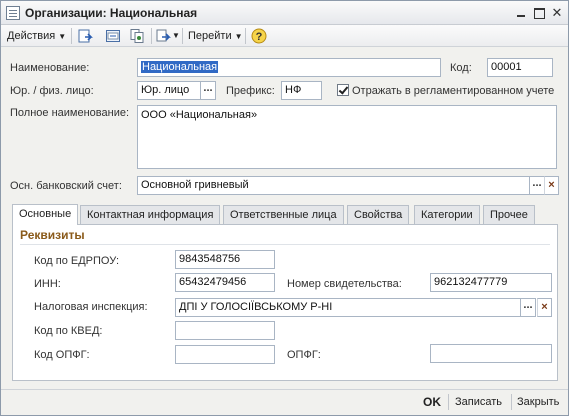 The width and height of the screenshot is (569, 416). What do you see at coordinates (509, 214) in the screenshot?
I see `tab-other: Прочее` at bounding box center [509, 214].